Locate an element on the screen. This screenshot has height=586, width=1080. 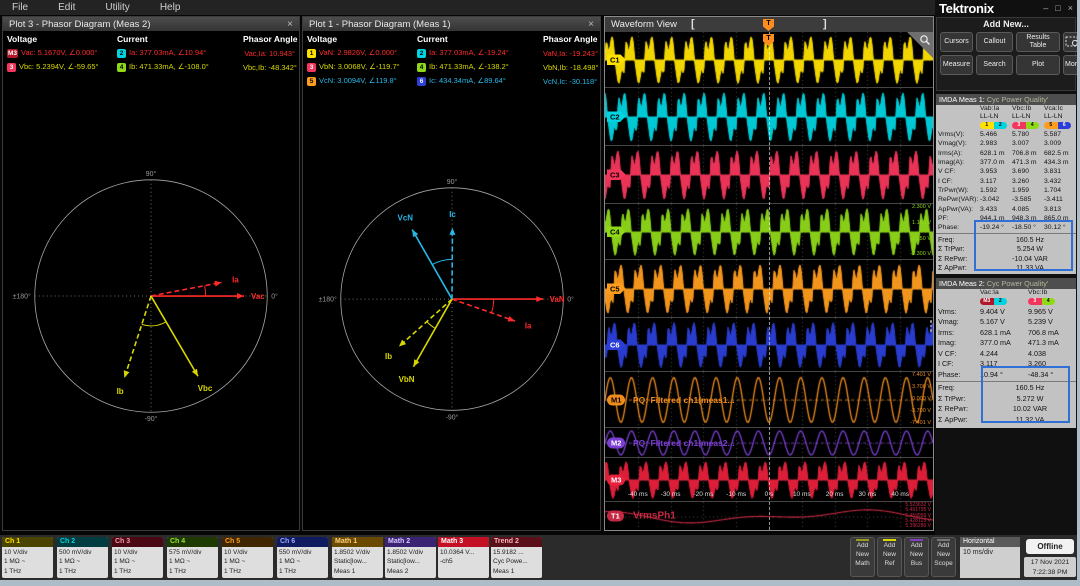
add-new-math-button: Add New Math is located at coordinates (862, 557).